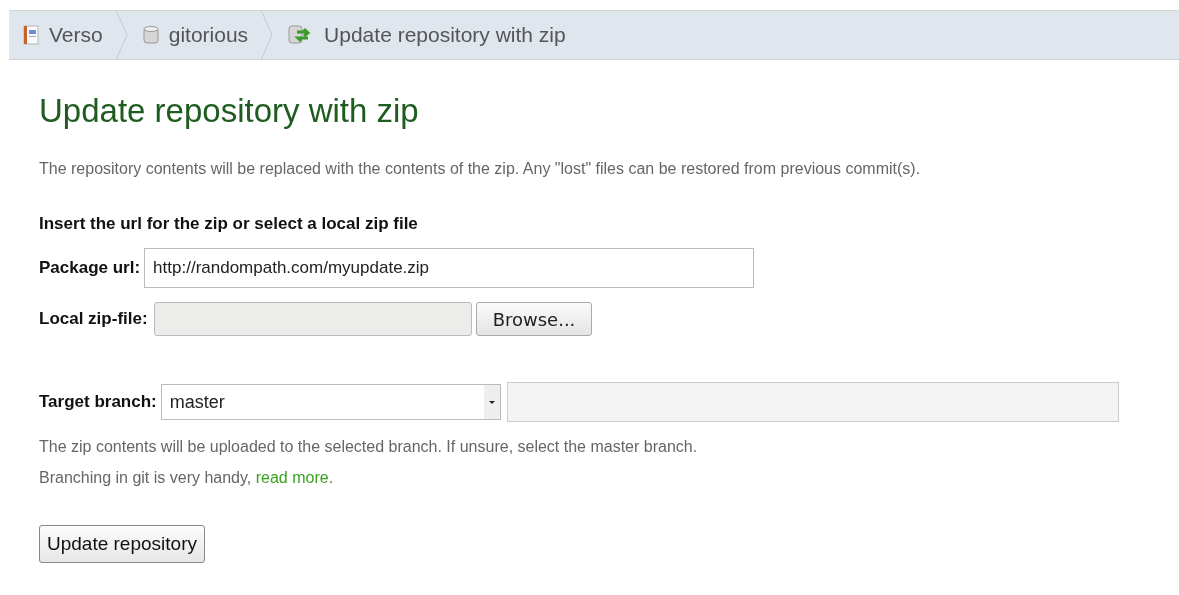 The width and height of the screenshot is (1179, 595). What do you see at coordinates (480, 169) in the screenshot?
I see `description-text: The repository contents will be replaced with the contents of the zip. Any "lost" files can be restored from previous commit(s).` at bounding box center [480, 169].